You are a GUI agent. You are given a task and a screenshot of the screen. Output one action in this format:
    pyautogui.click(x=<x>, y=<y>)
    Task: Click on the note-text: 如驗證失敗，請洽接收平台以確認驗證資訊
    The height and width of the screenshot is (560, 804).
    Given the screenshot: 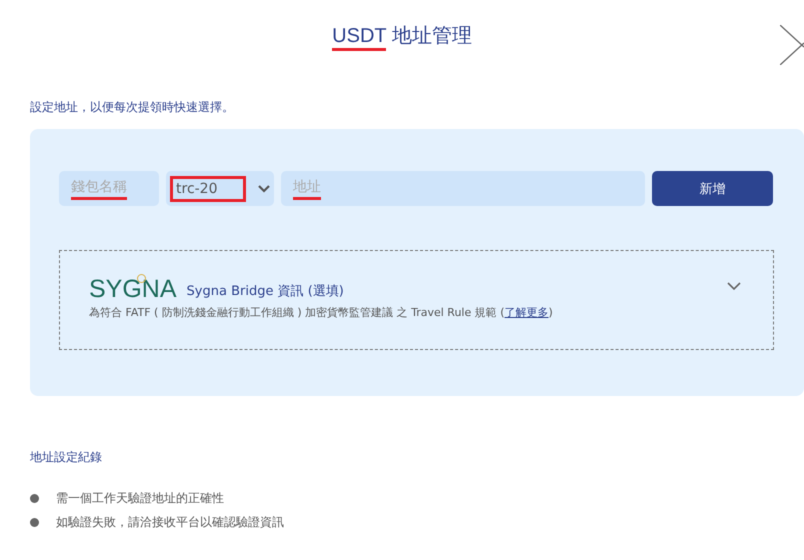 What is the action you would take?
    pyautogui.click(x=170, y=522)
    